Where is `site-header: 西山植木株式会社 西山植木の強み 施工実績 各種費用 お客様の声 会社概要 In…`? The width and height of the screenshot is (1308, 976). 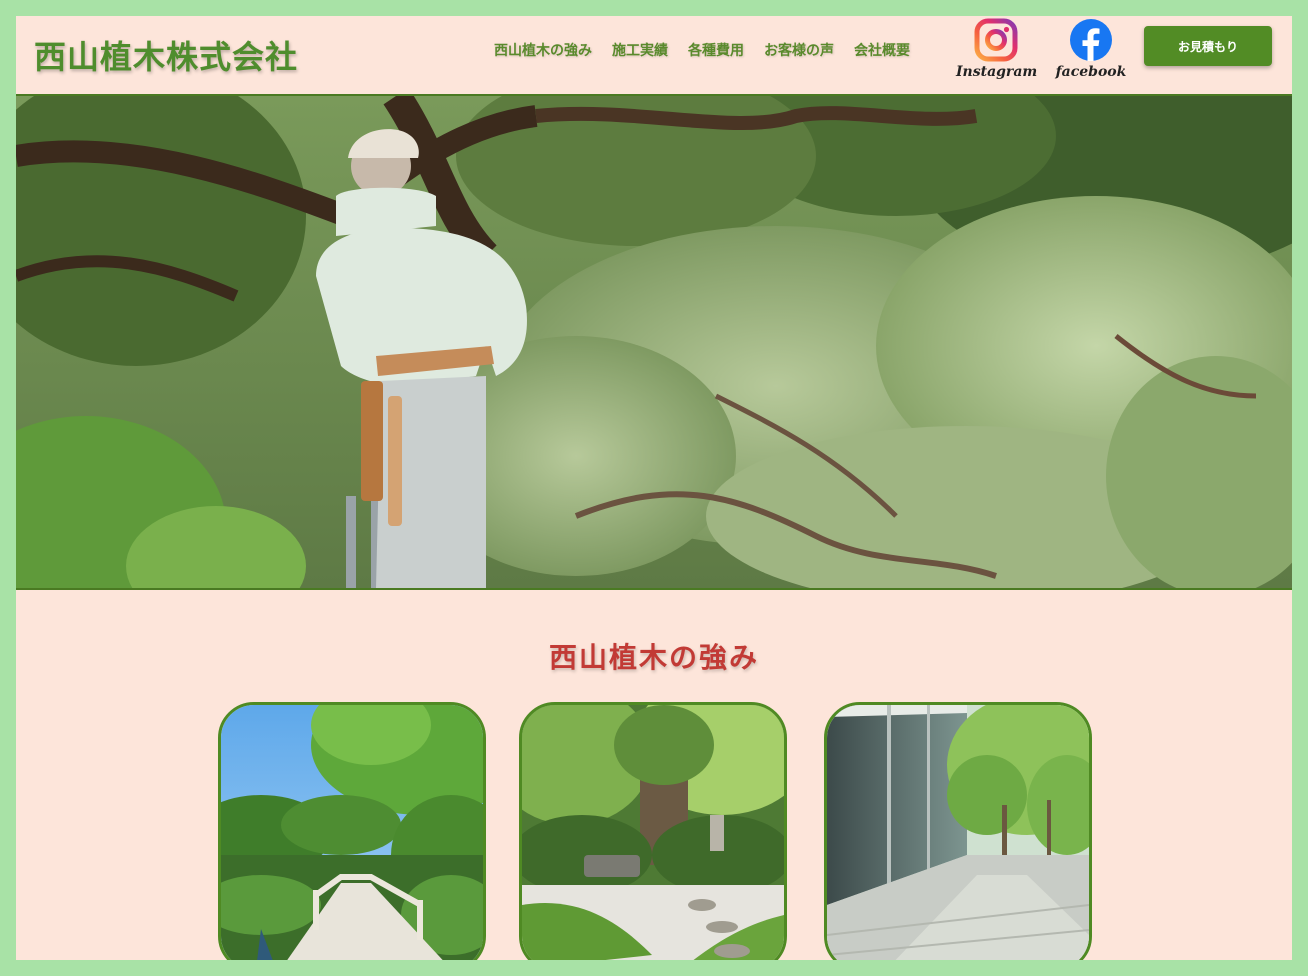
site-header: 西山植木株式会社 西山植木の強み 施工実績 各種費用 お客様の声 会社概要 In… is located at coordinates (654, 55).